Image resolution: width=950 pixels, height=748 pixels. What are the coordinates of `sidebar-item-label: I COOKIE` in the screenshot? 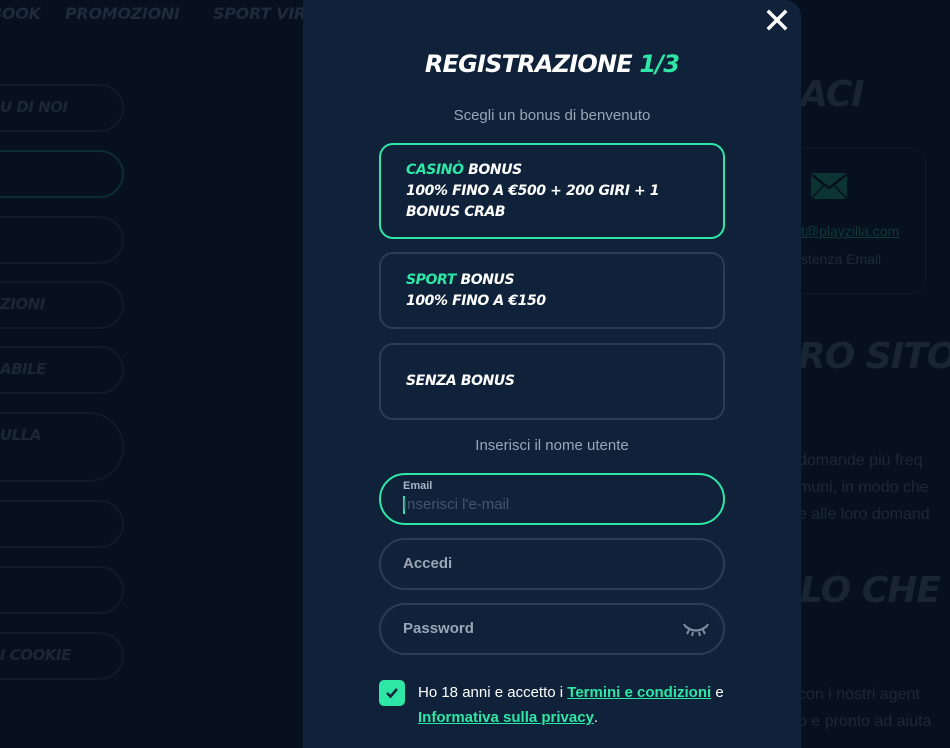 It's located at (35, 655).